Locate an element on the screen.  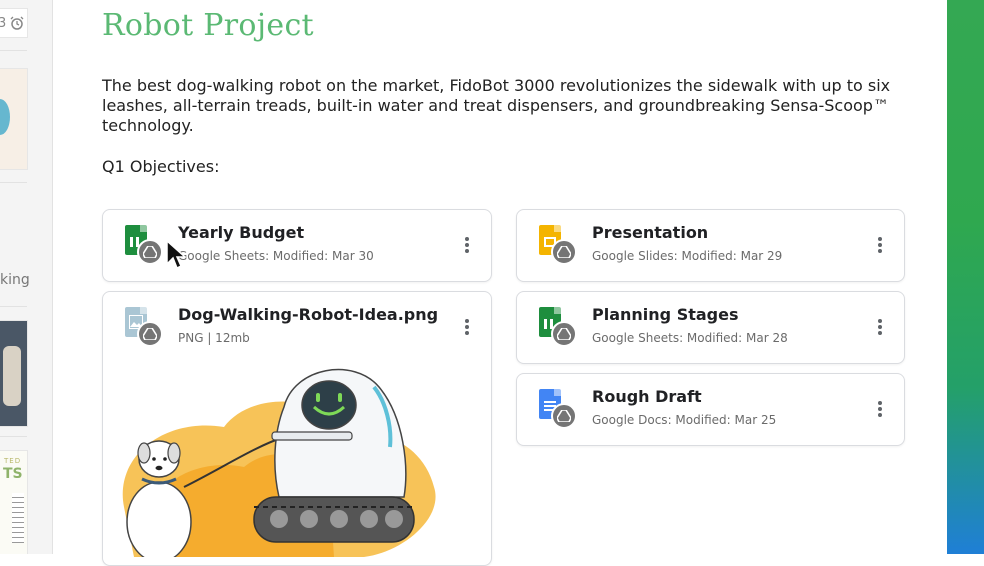
page-title: Robot Project is located at coordinates (208, 25).